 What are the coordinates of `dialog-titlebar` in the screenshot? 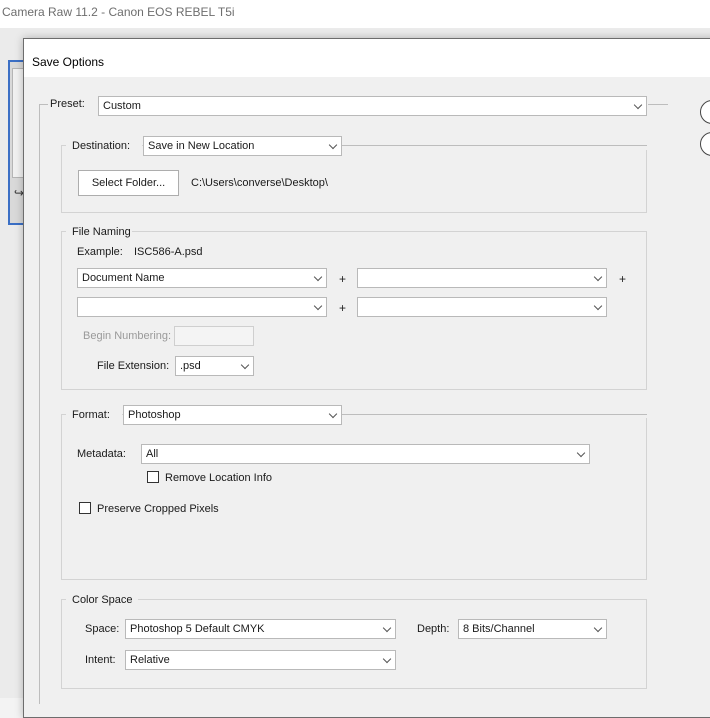 It's located at (367, 58).